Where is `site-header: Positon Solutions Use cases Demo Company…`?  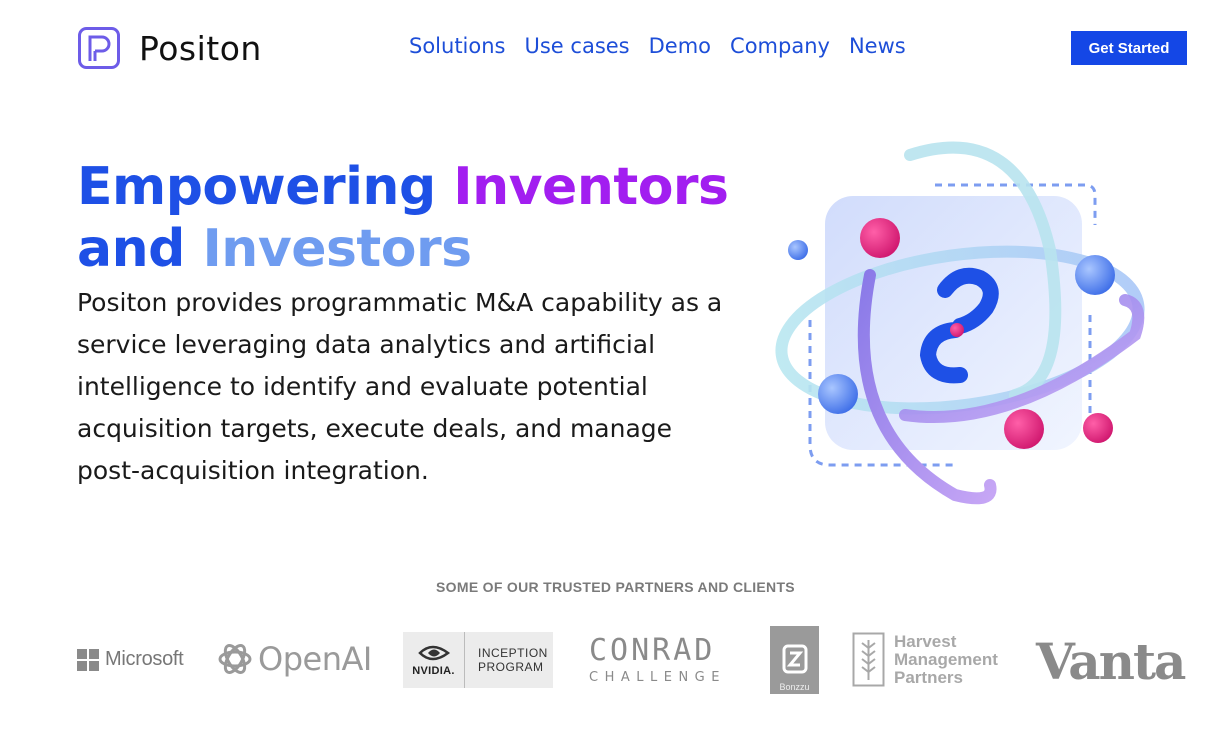
site-header: Positon Solutions Use cases Demo Company… is located at coordinates (615, 48).